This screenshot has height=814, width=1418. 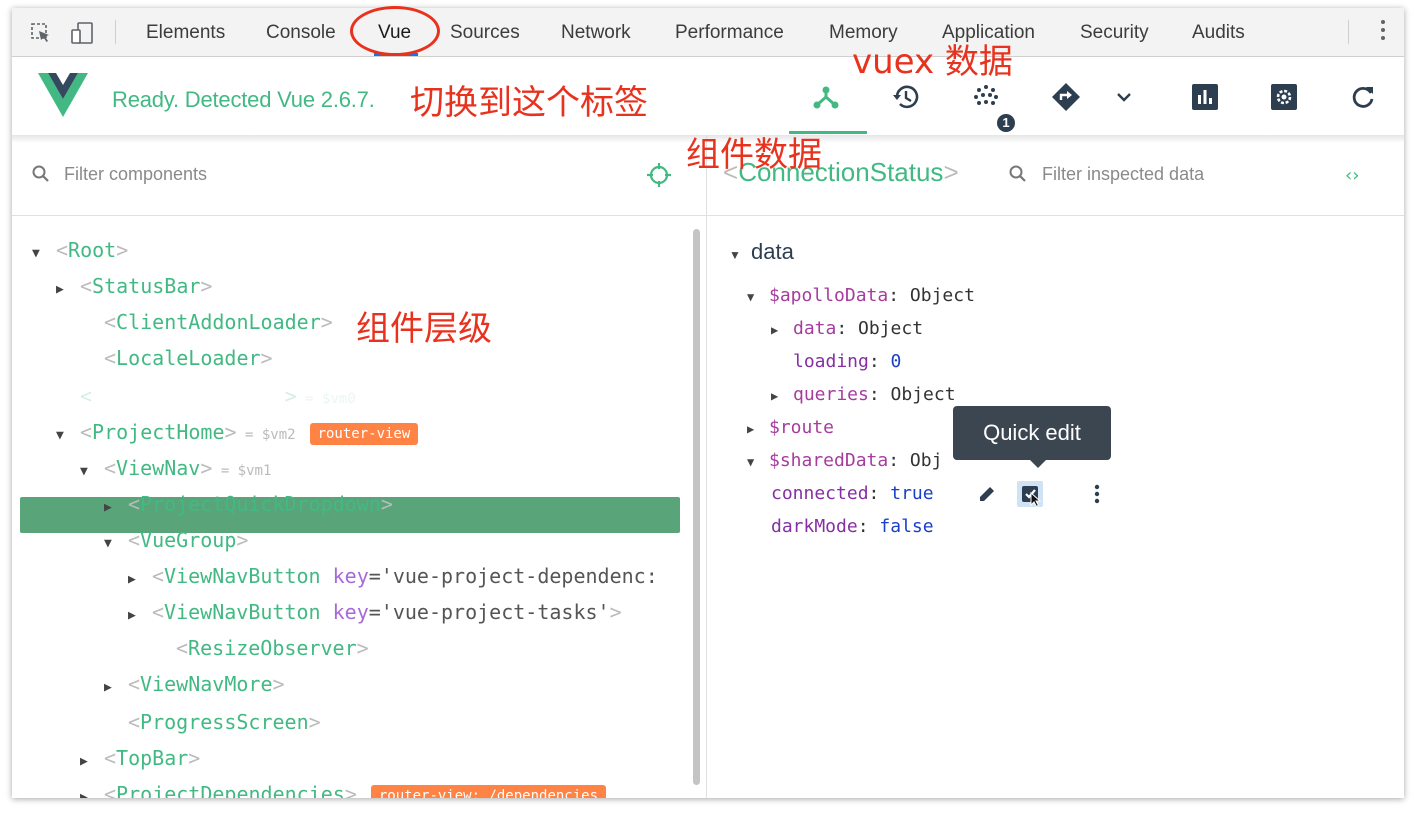 I want to click on data-row-loading: loading: 0, so click(x=847, y=362).